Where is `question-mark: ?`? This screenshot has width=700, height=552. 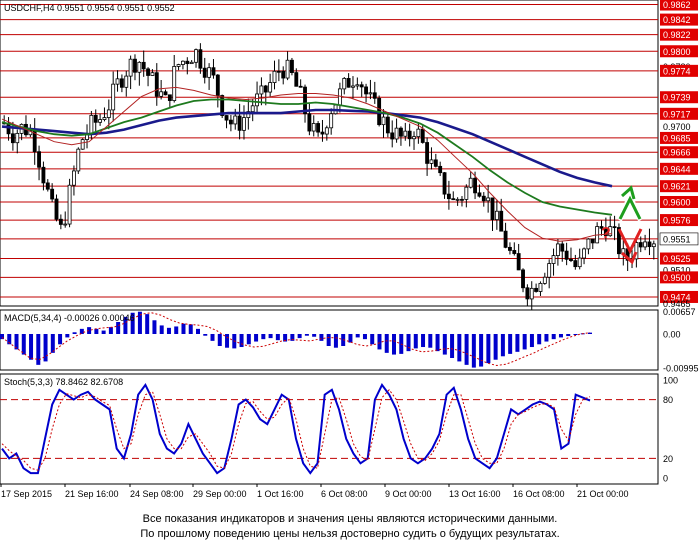
question-mark: ? is located at coordinates (606, 233).